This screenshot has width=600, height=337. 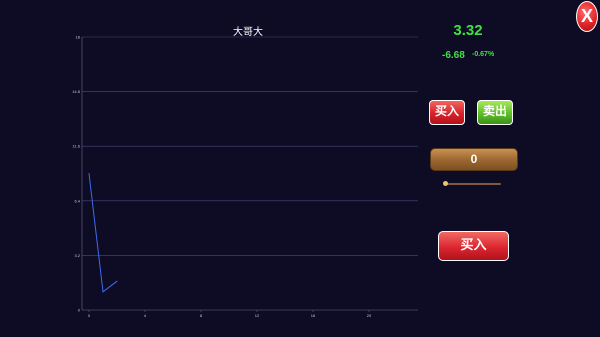 What do you see at coordinates (77, 200) in the screenshot?
I see `y-tick-label: 6.4` at bounding box center [77, 200].